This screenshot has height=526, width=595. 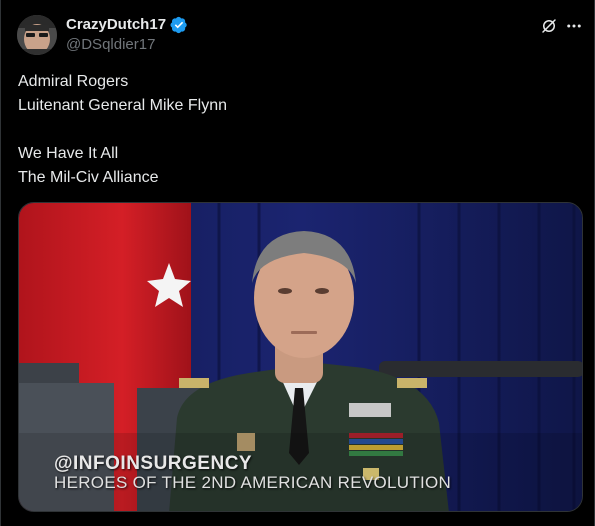 What do you see at coordinates (153, 463) in the screenshot?
I see `video-overlay-title: @INFOINSURGENCY` at bounding box center [153, 463].